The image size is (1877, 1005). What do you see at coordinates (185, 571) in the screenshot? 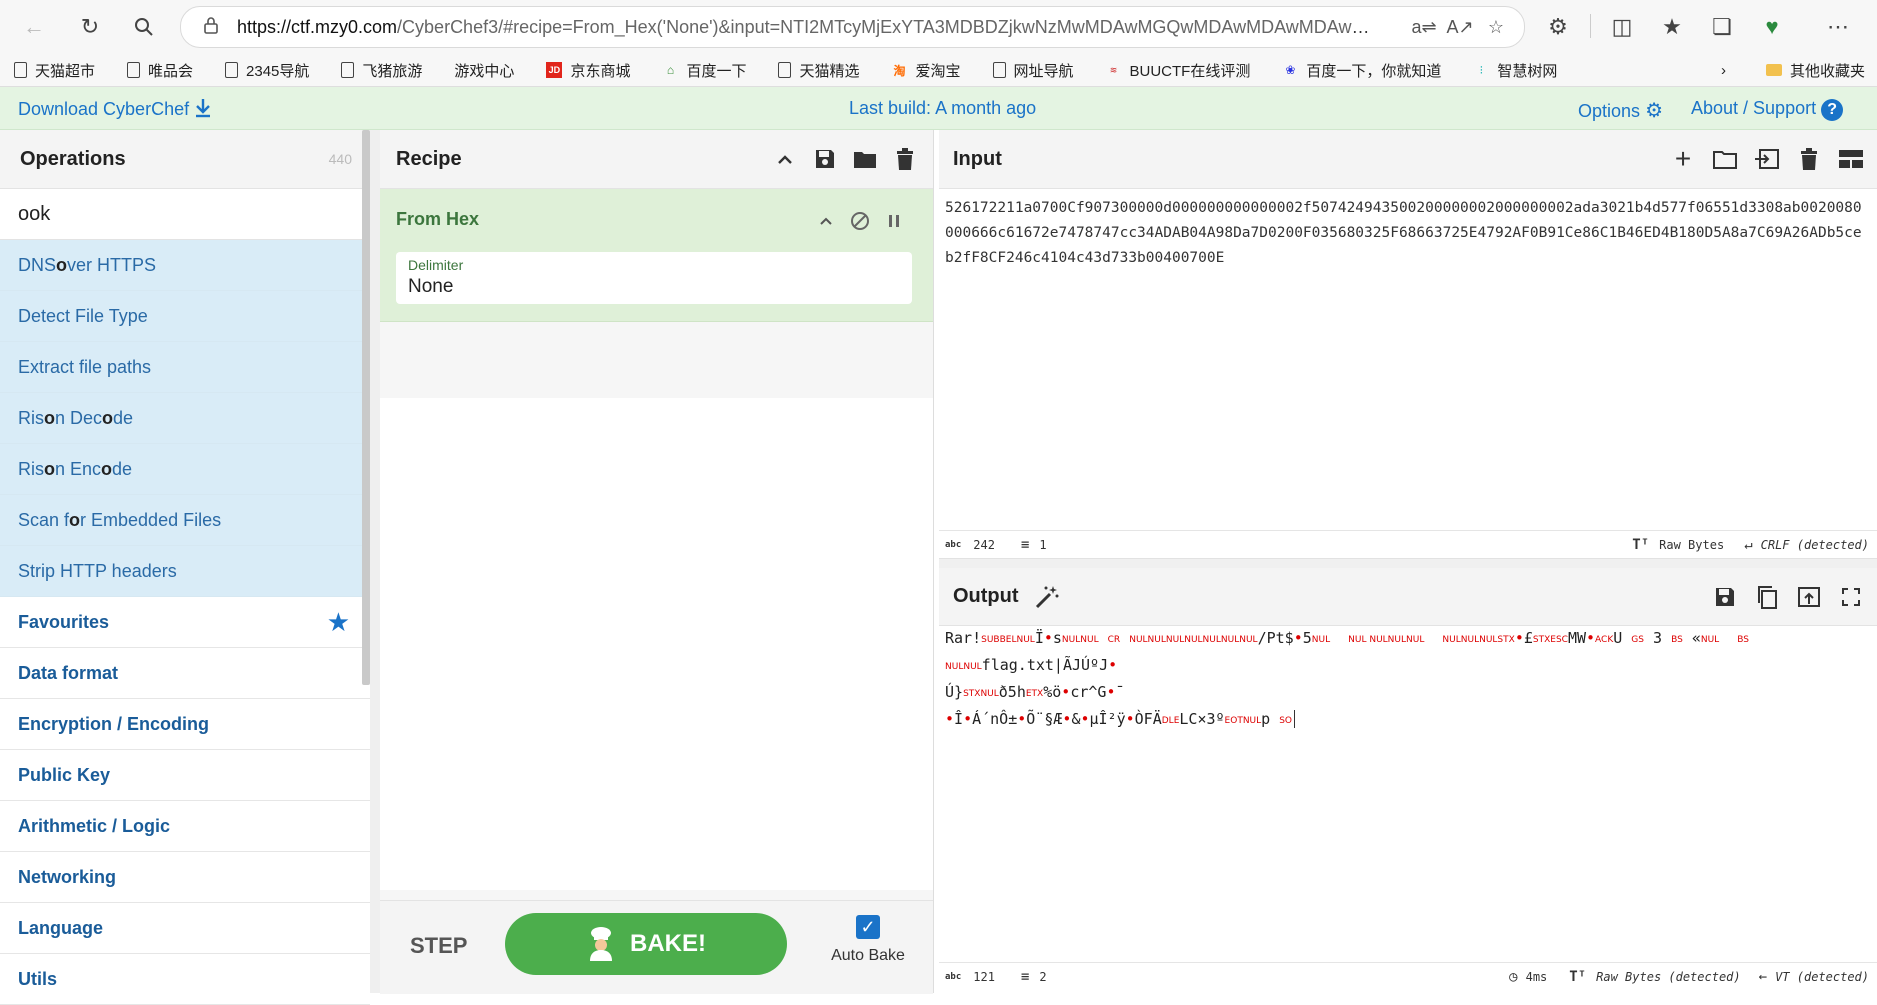
I see `op-result-item: Strip HTTP headers` at bounding box center [185, 571].